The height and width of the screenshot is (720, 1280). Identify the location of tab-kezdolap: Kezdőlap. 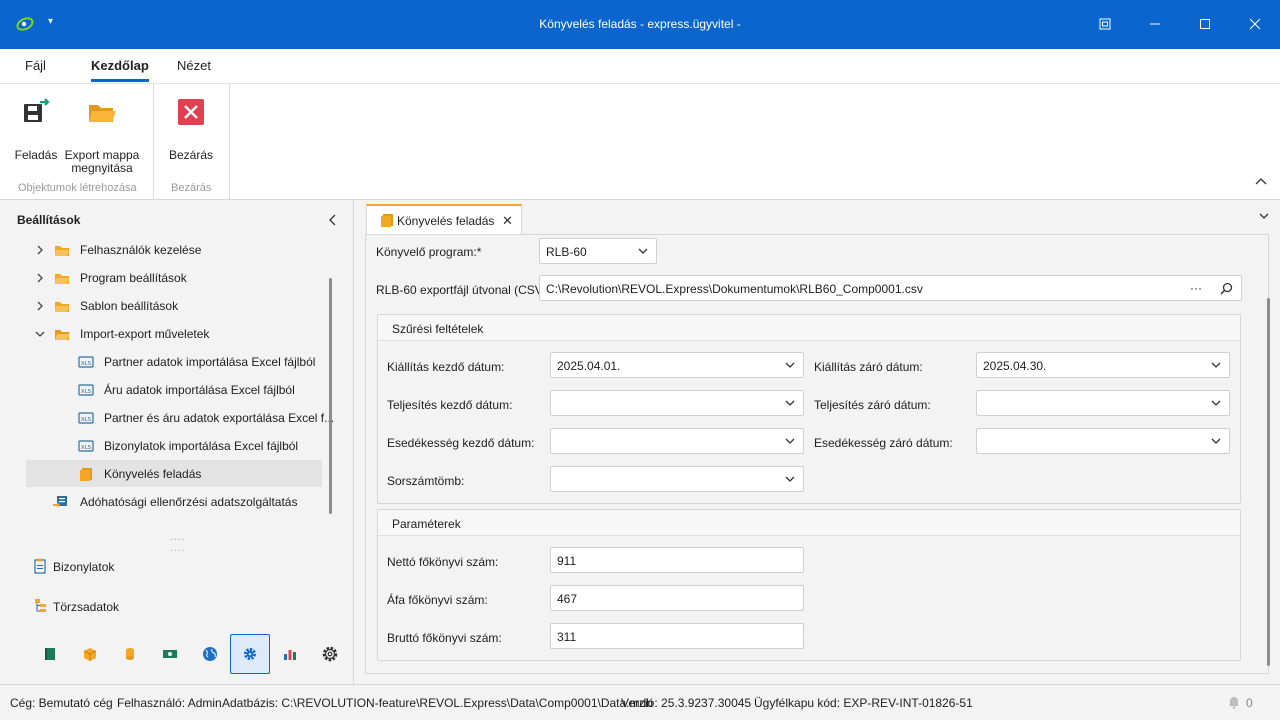
(120, 65).